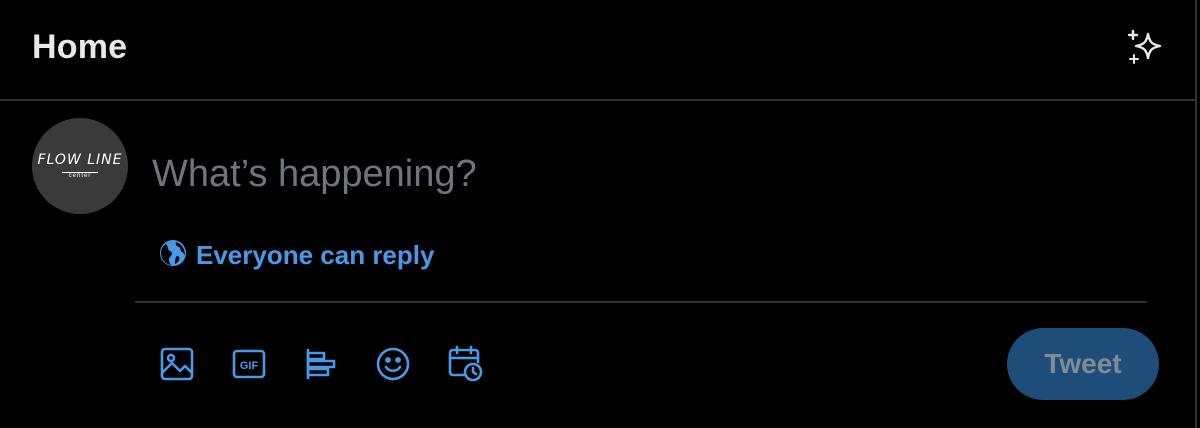 The height and width of the screenshot is (428, 1200). I want to click on globe-icon, so click(177, 255).